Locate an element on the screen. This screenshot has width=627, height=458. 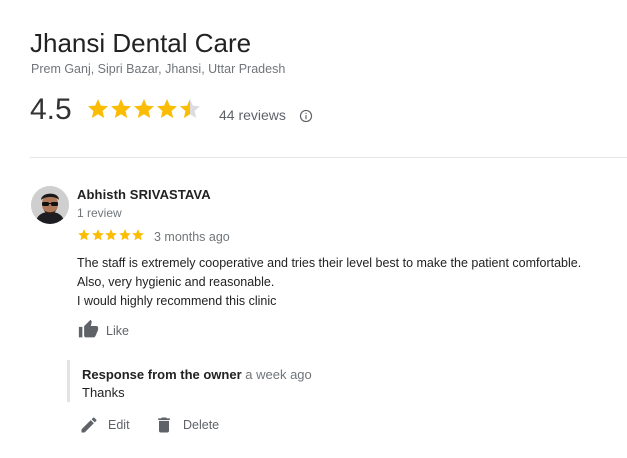
reviewer-name: Abhisth SRIVASTAVA is located at coordinates (144, 194).